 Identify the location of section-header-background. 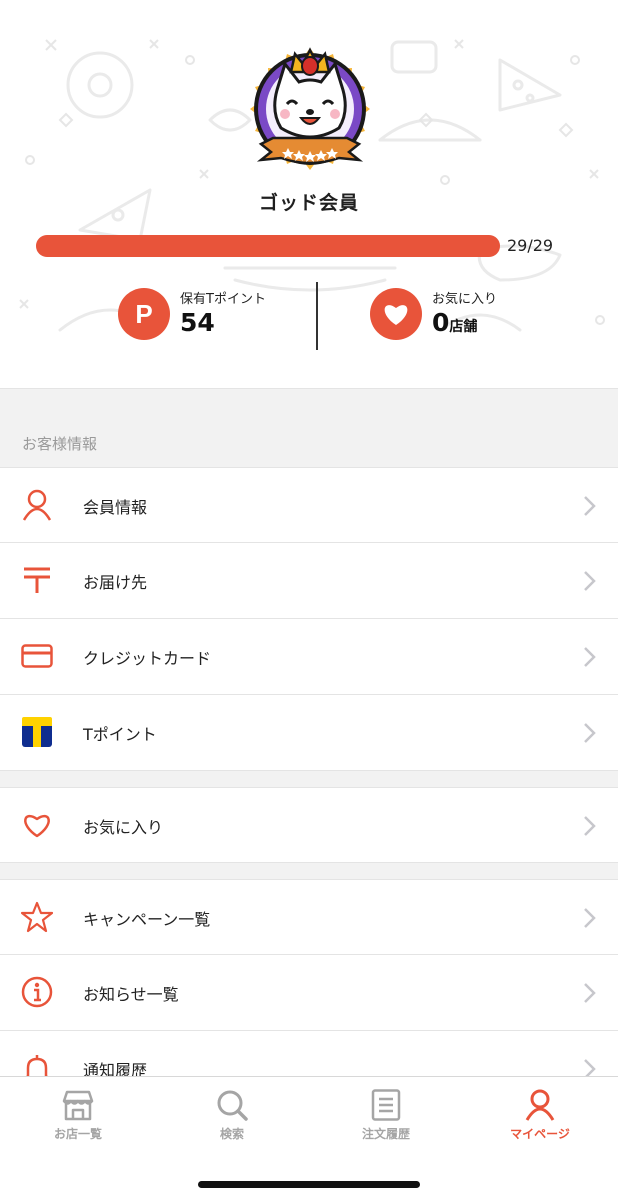
(309, 427).